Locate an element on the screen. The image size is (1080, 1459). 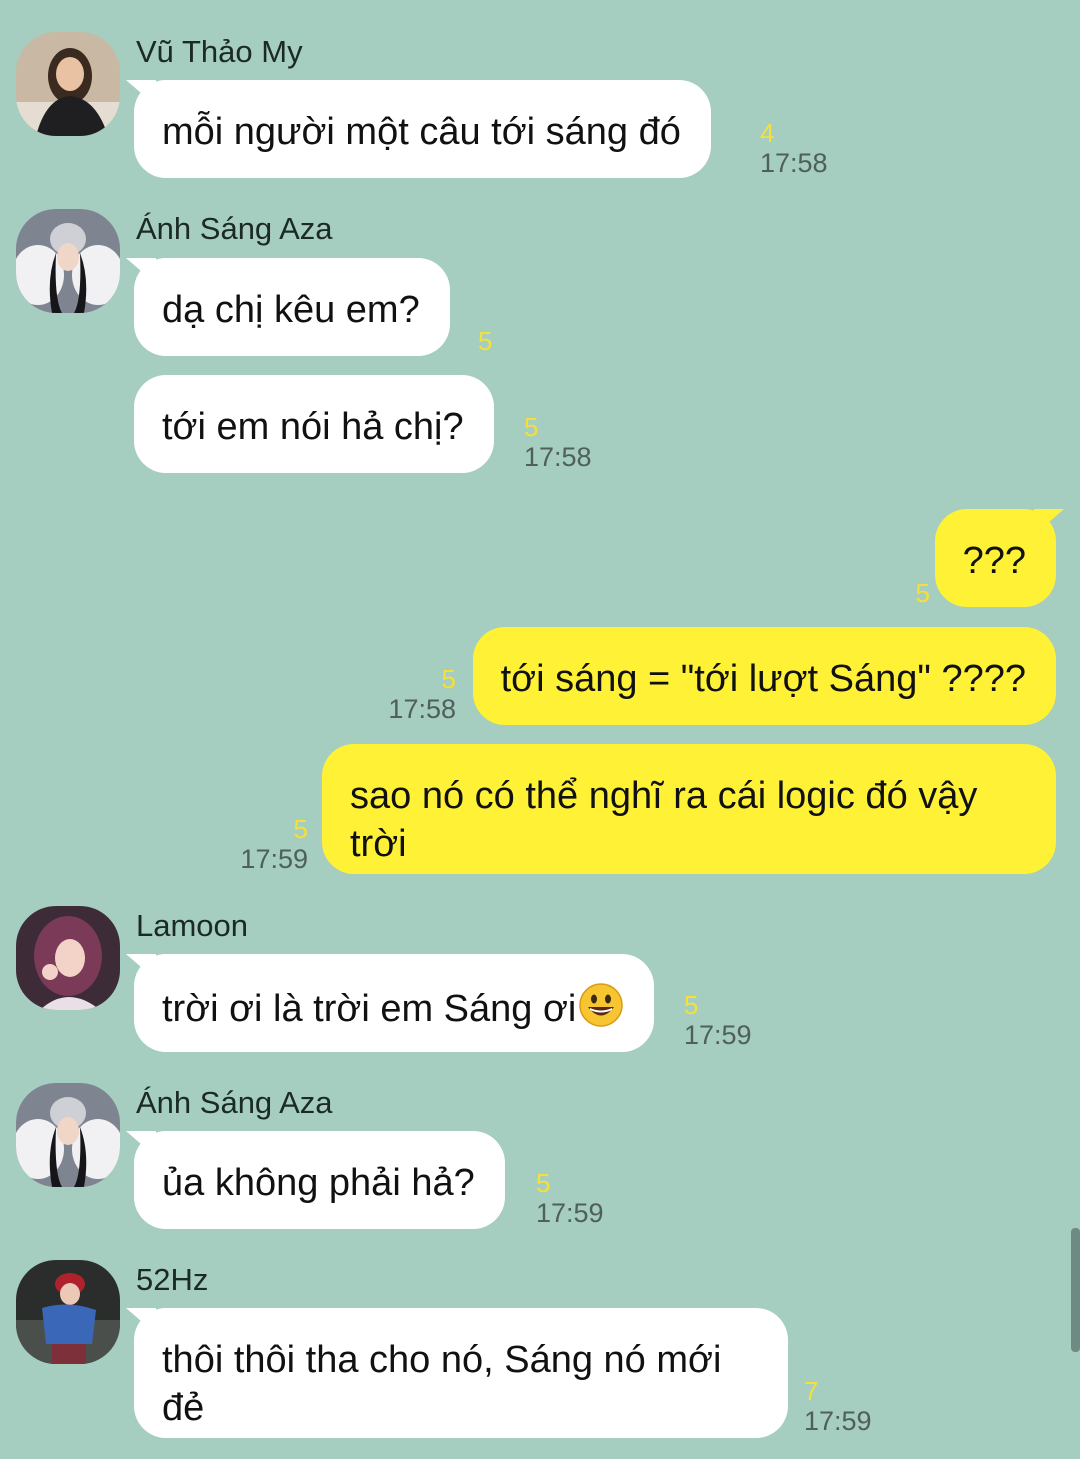
message-bubble: thôi thôi tha cho nó, Sáng nó mới đẻ is located at coordinates (461, 1373).